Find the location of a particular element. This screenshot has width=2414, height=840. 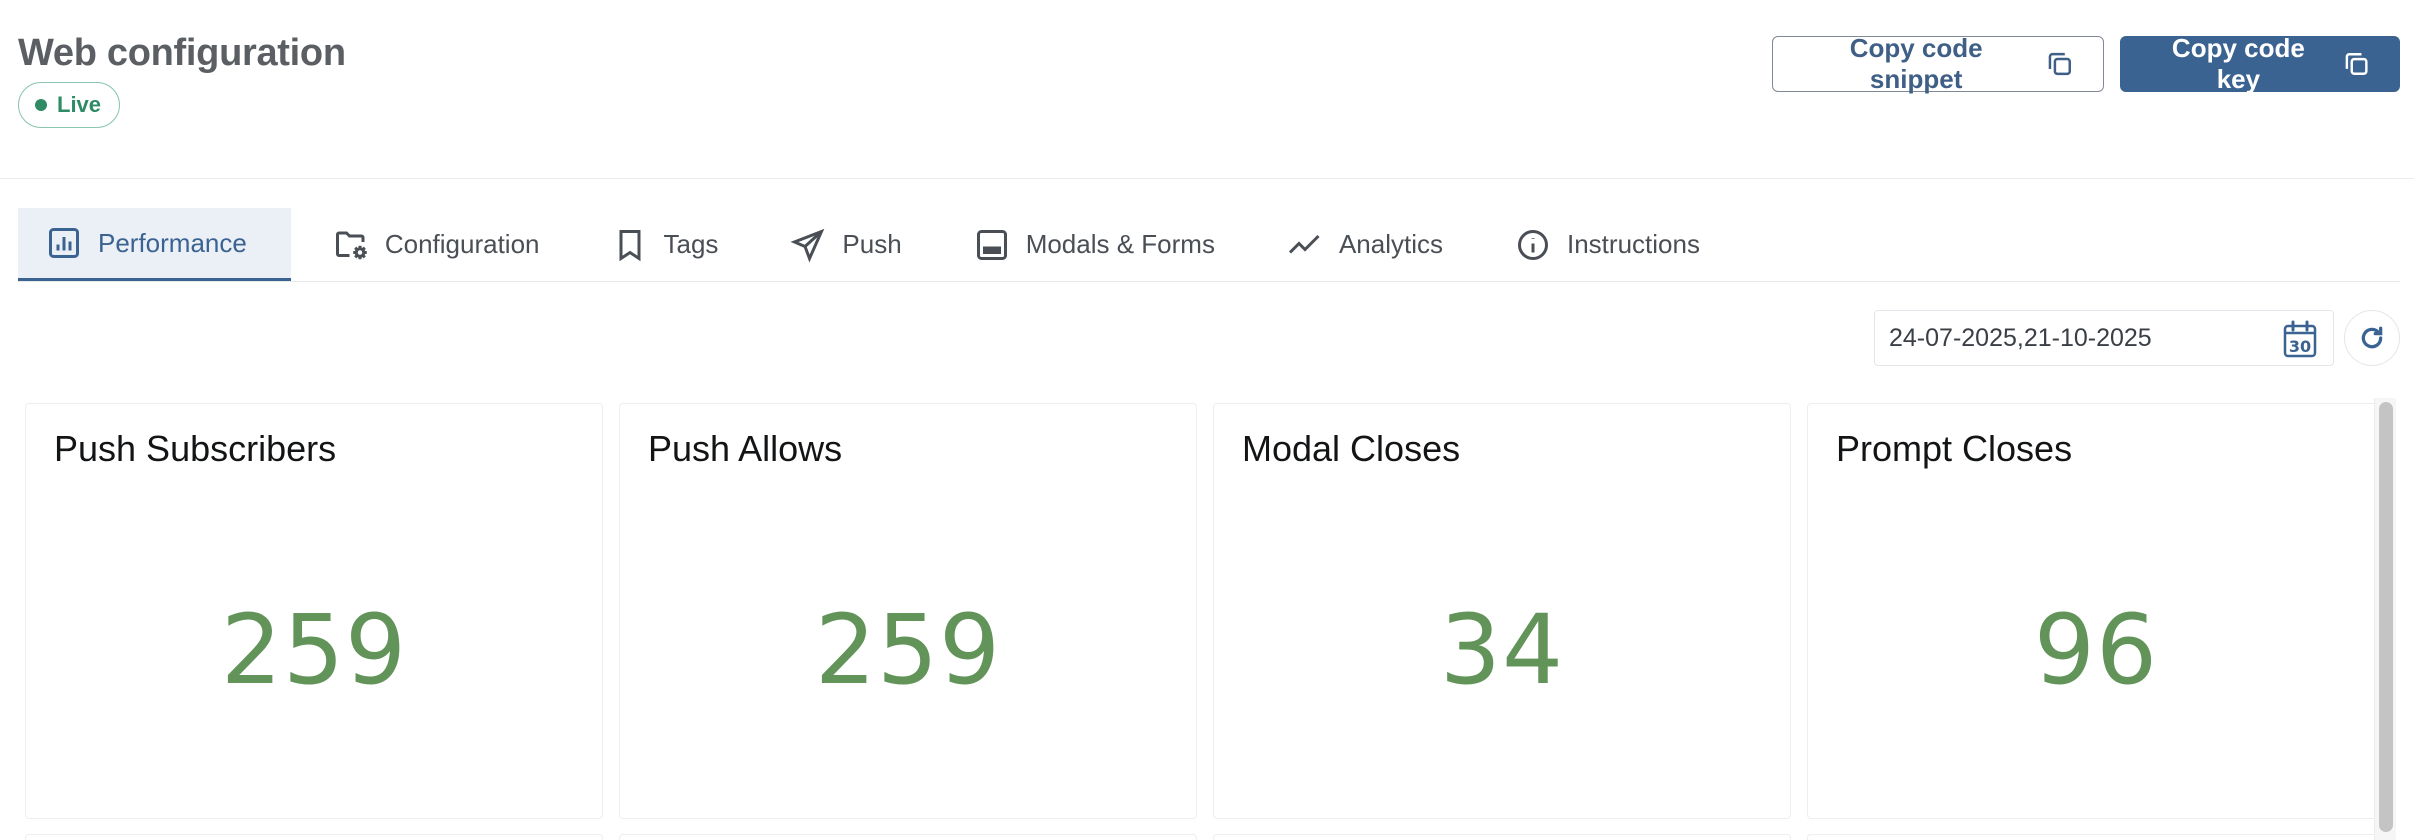

metric-card-modal-closes: Modal Closes 34 is located at coordinates (1502, 611).